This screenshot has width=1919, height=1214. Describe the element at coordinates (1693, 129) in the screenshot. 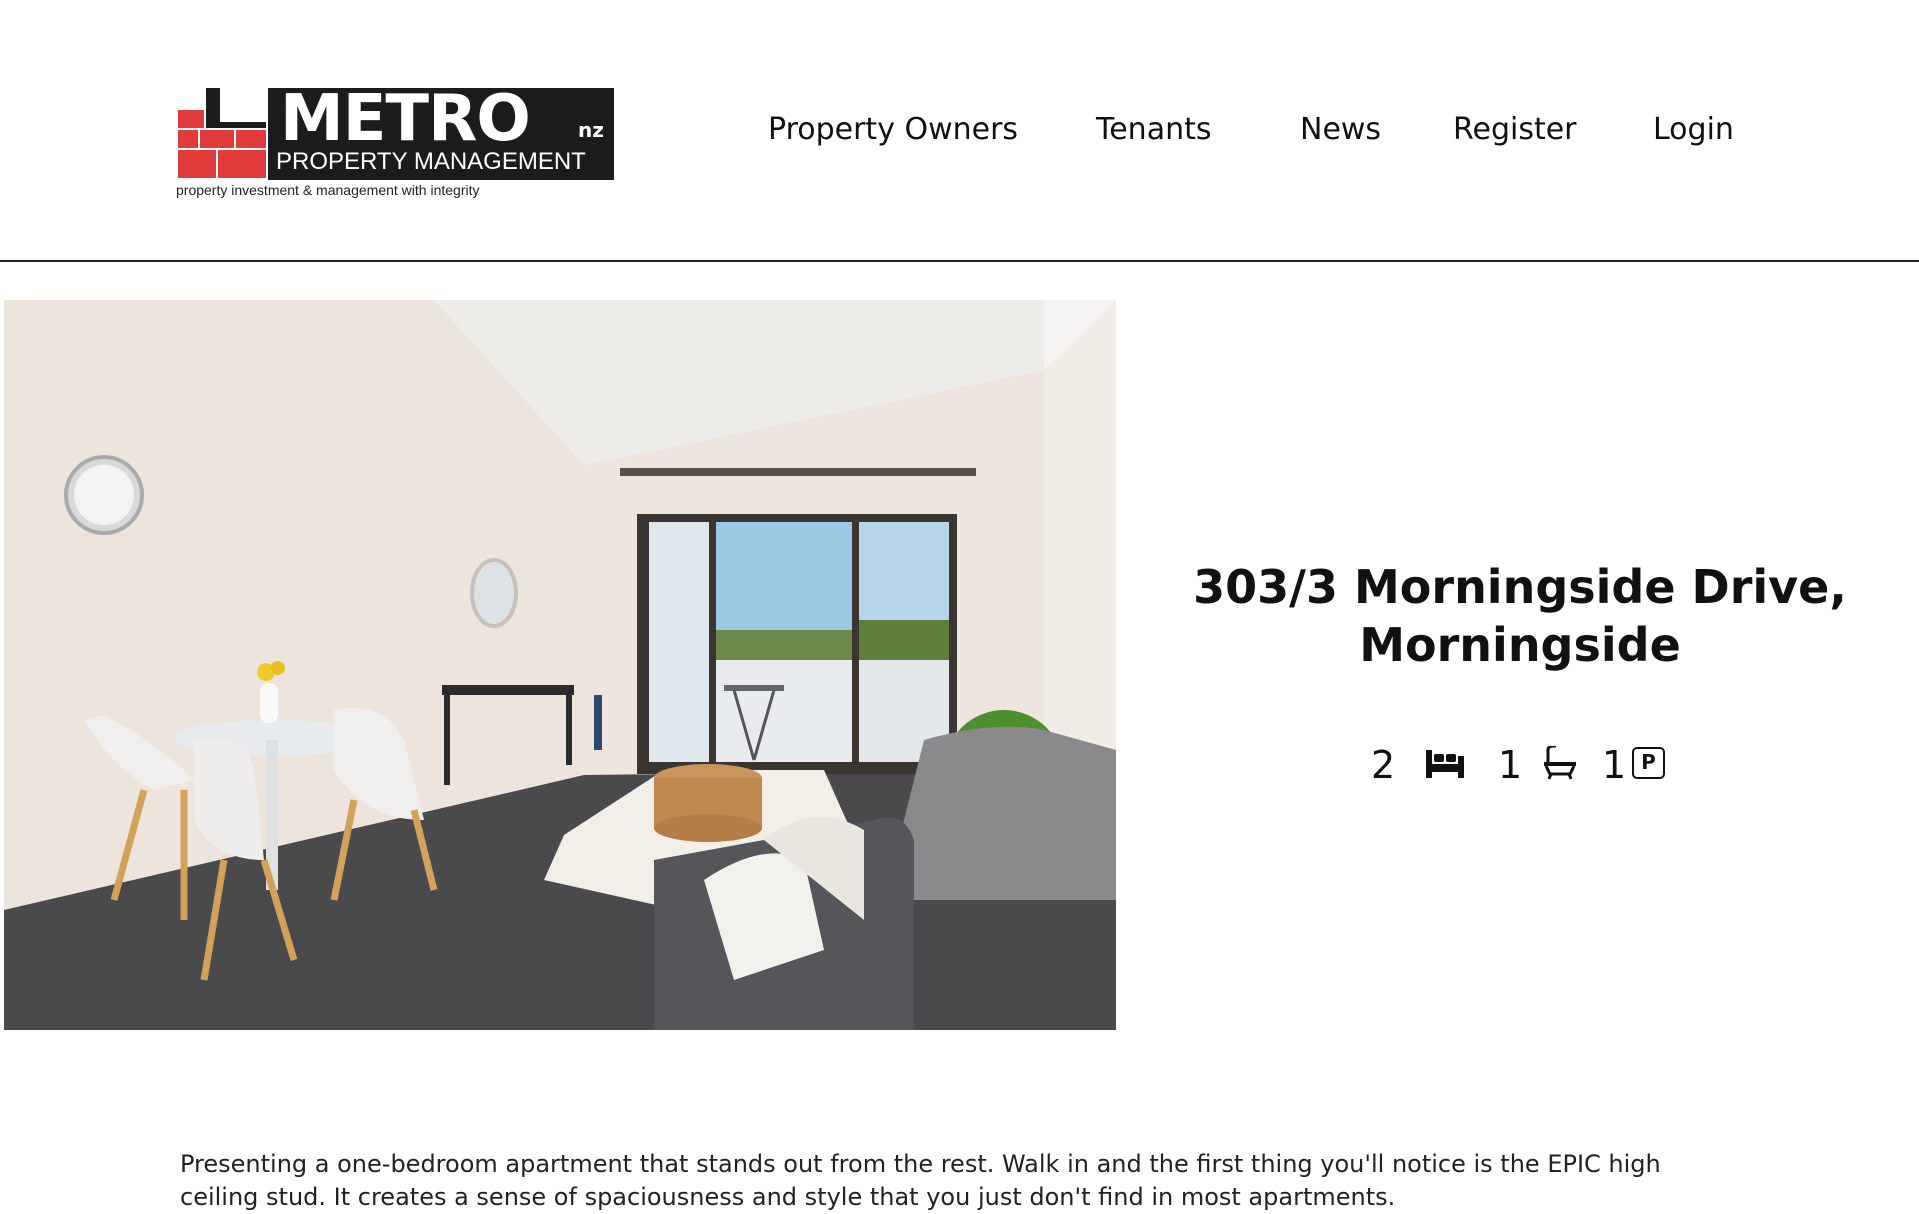

I see `nav-item-login: Login` at that location.